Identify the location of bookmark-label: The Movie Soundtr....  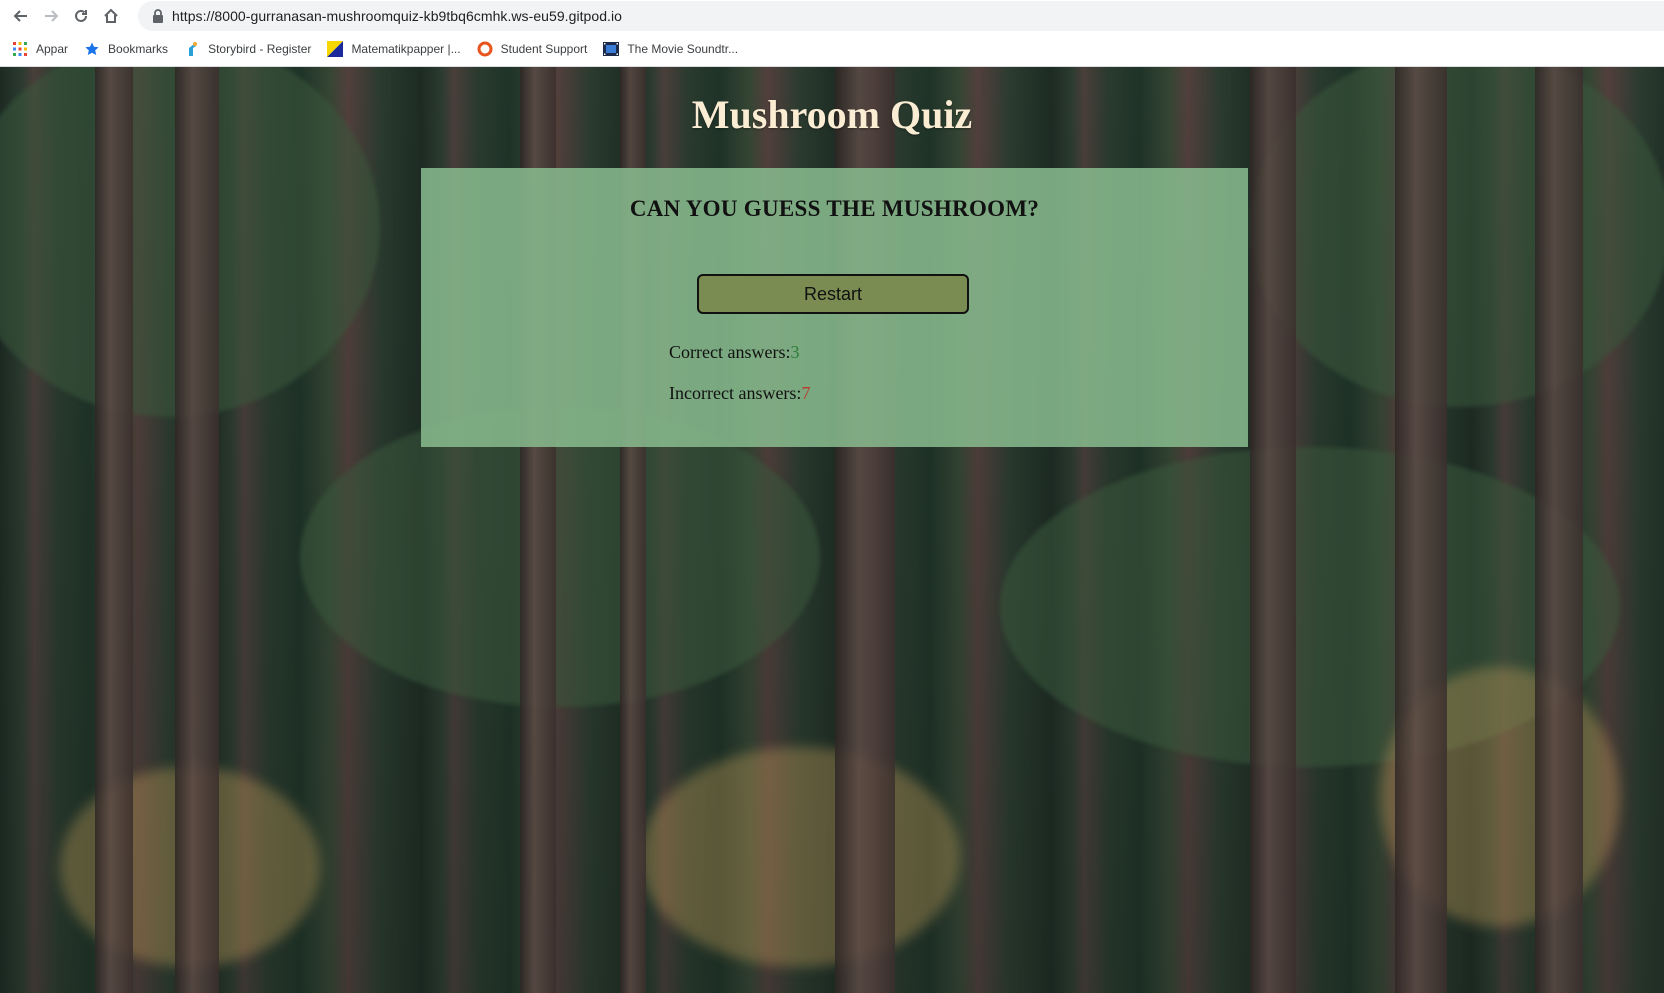
(683, 49).